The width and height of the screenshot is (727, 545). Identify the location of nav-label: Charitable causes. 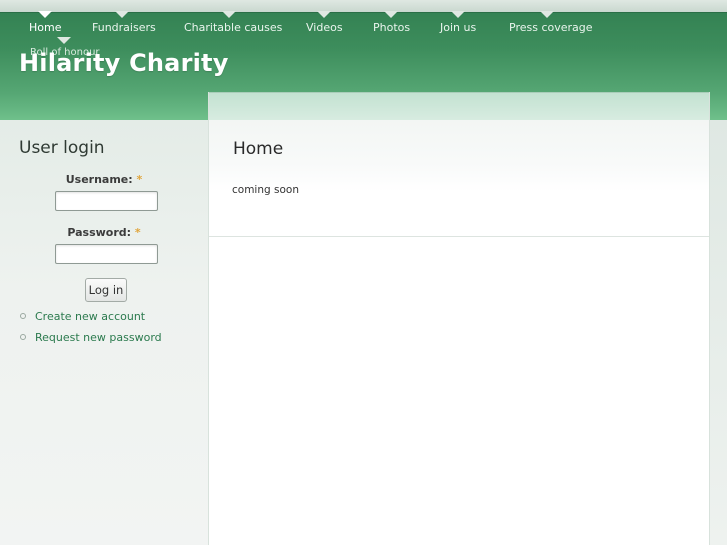
(233, 27).